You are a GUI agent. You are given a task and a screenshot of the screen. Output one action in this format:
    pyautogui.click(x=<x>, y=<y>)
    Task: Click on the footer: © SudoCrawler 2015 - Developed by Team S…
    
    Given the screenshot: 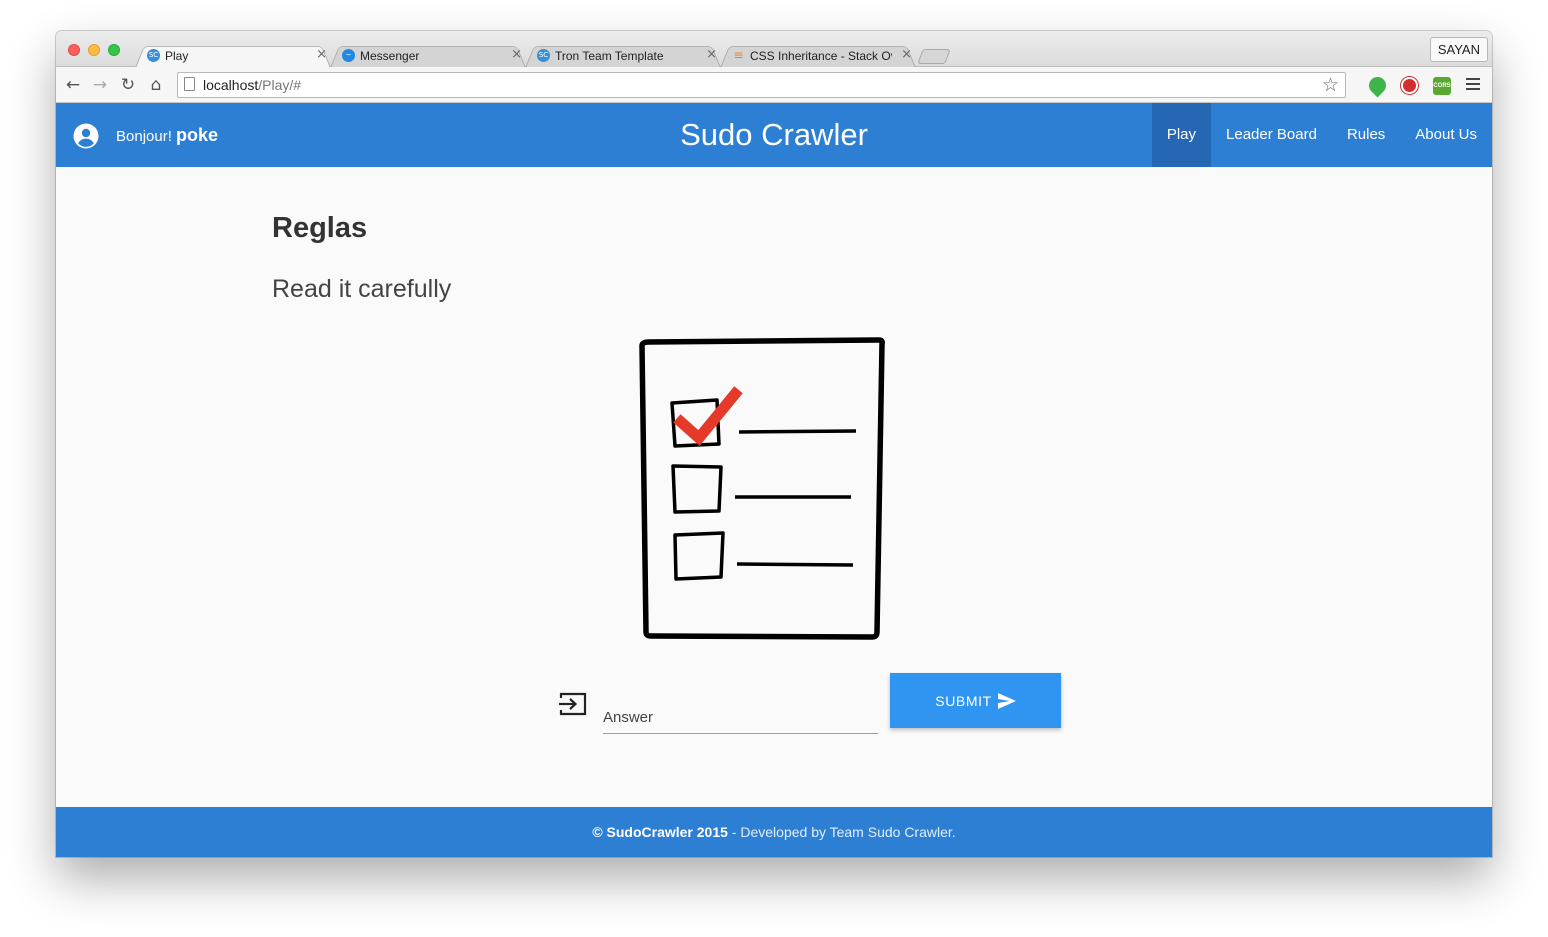 What is the action you would take?
    pyautogui.click(x=774, y=832)
    